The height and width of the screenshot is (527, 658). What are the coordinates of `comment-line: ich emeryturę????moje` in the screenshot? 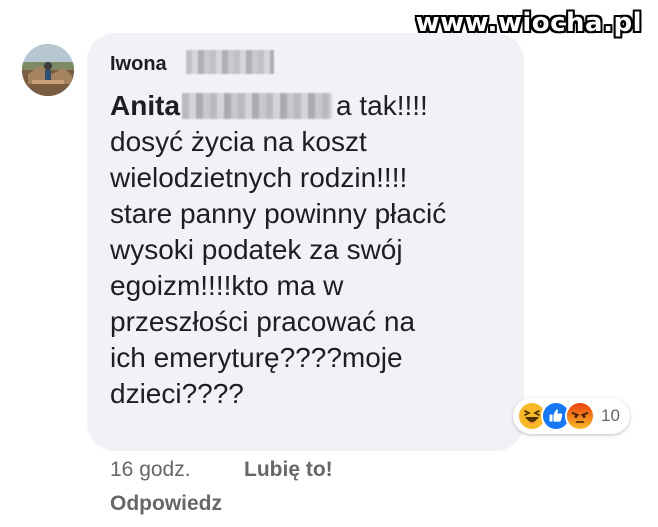 It's located at (256, 357).